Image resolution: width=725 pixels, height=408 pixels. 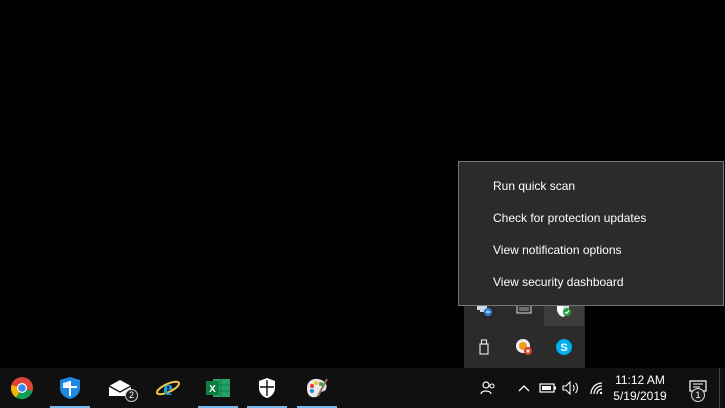 I want to click on show-hidden-icons-chevron-icon, so click(x=524, y=388).